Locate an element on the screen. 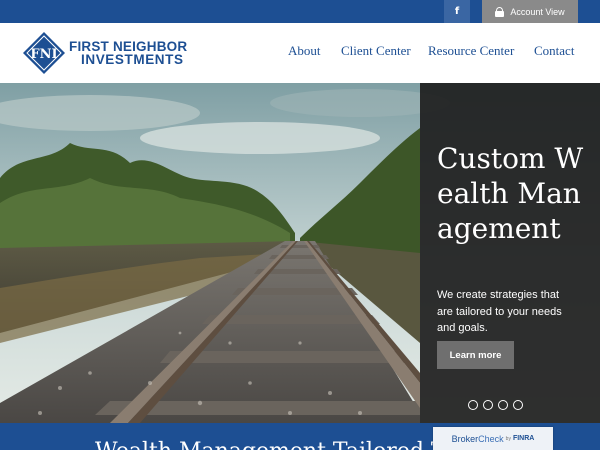 The image size is (600, 450). account-view-label: Account View is located at coordinates (537, 11).